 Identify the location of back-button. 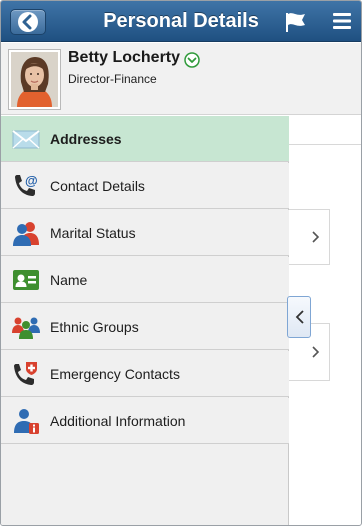
(28, 22).